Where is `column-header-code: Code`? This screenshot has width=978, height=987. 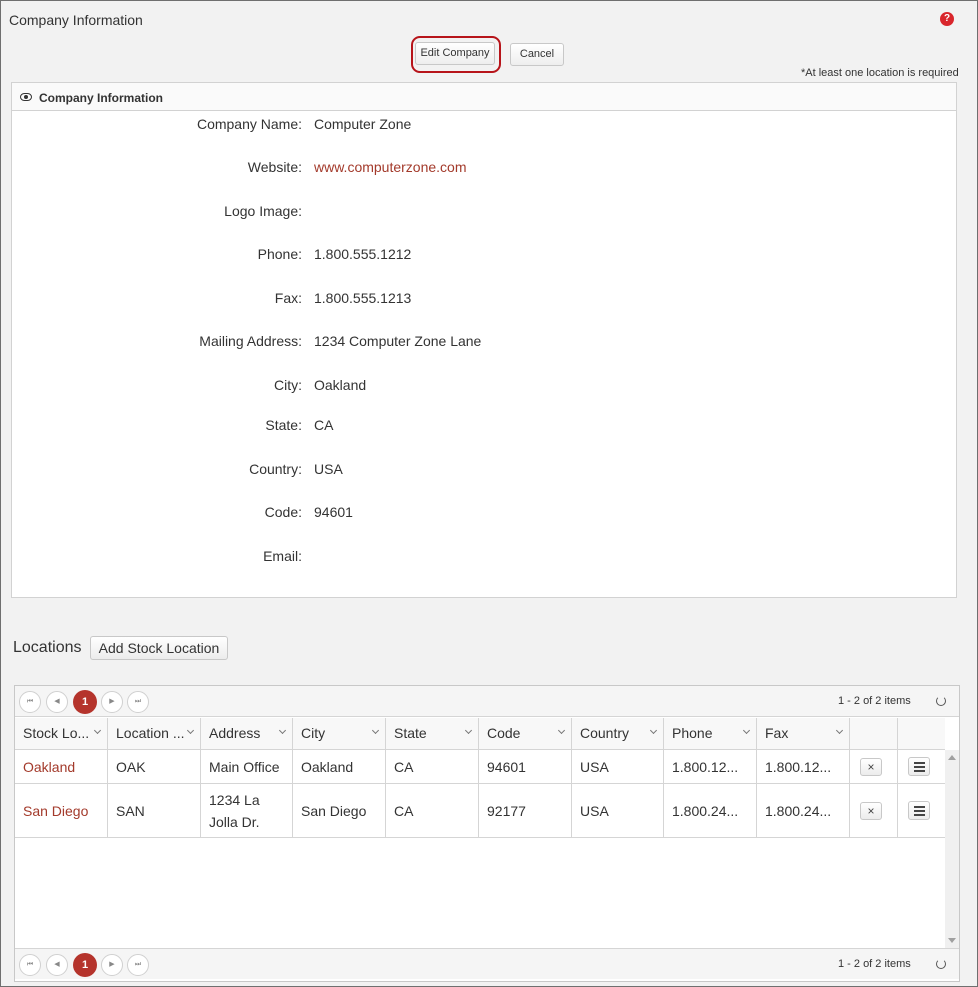
column-header-code: Code is located at coordinates (525, 734).